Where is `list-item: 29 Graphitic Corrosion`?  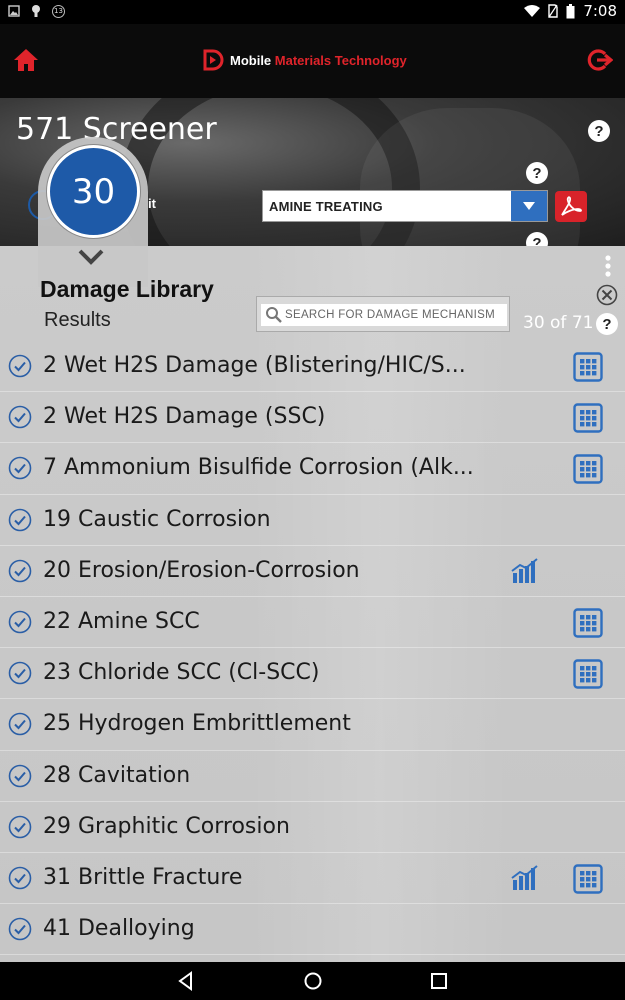
list-item: 29 Graphitic Corrosion is located at coordinates (312, 827).